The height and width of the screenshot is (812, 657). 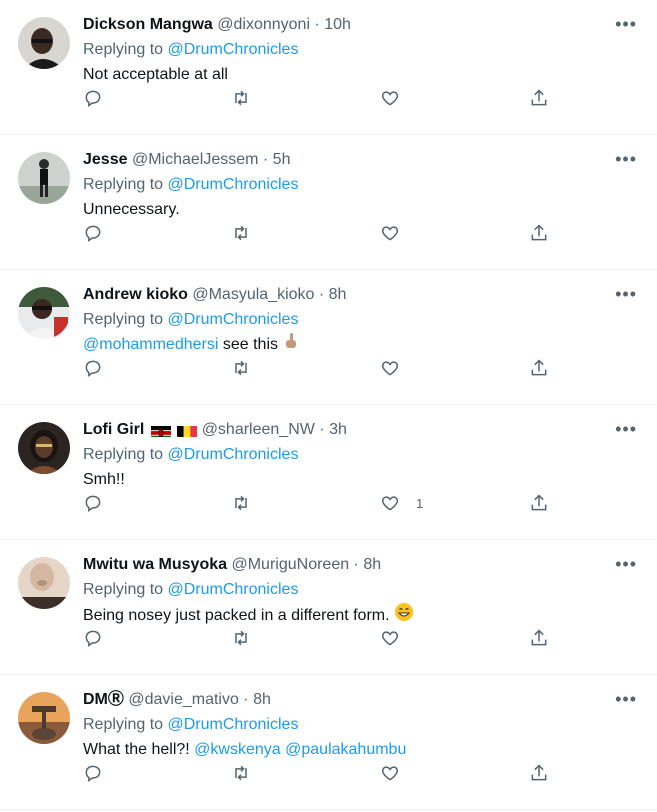 I want to click on author-handle: @davie_mativo, so click(x=183, y=699).